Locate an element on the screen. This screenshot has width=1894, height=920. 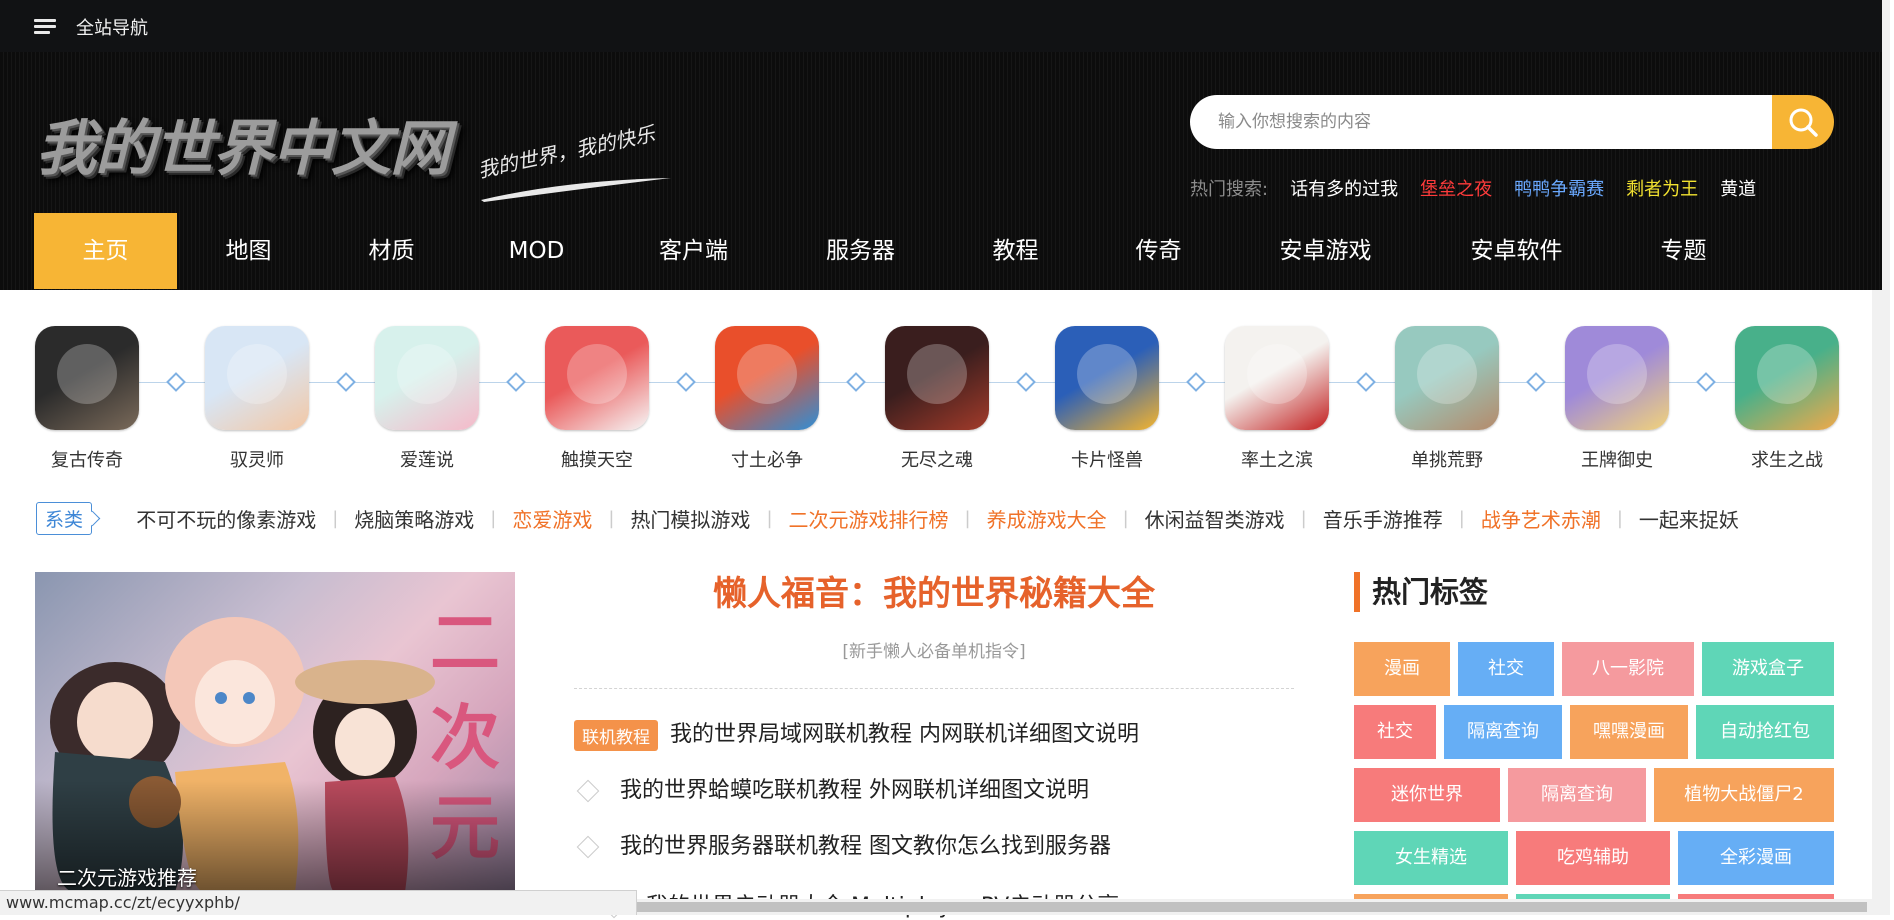
game-name: 爱莲说 is located at coordinates (427, 459).